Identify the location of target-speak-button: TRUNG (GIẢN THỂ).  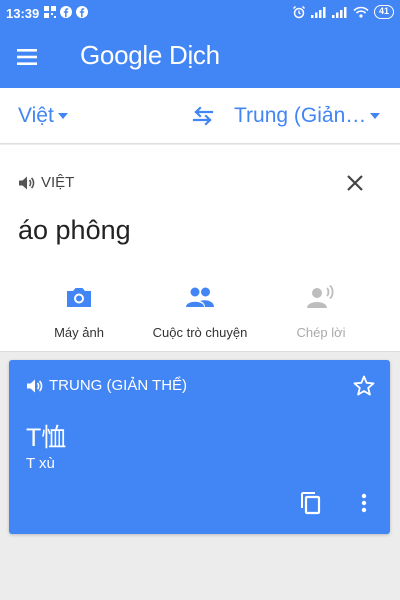
(106, 385).